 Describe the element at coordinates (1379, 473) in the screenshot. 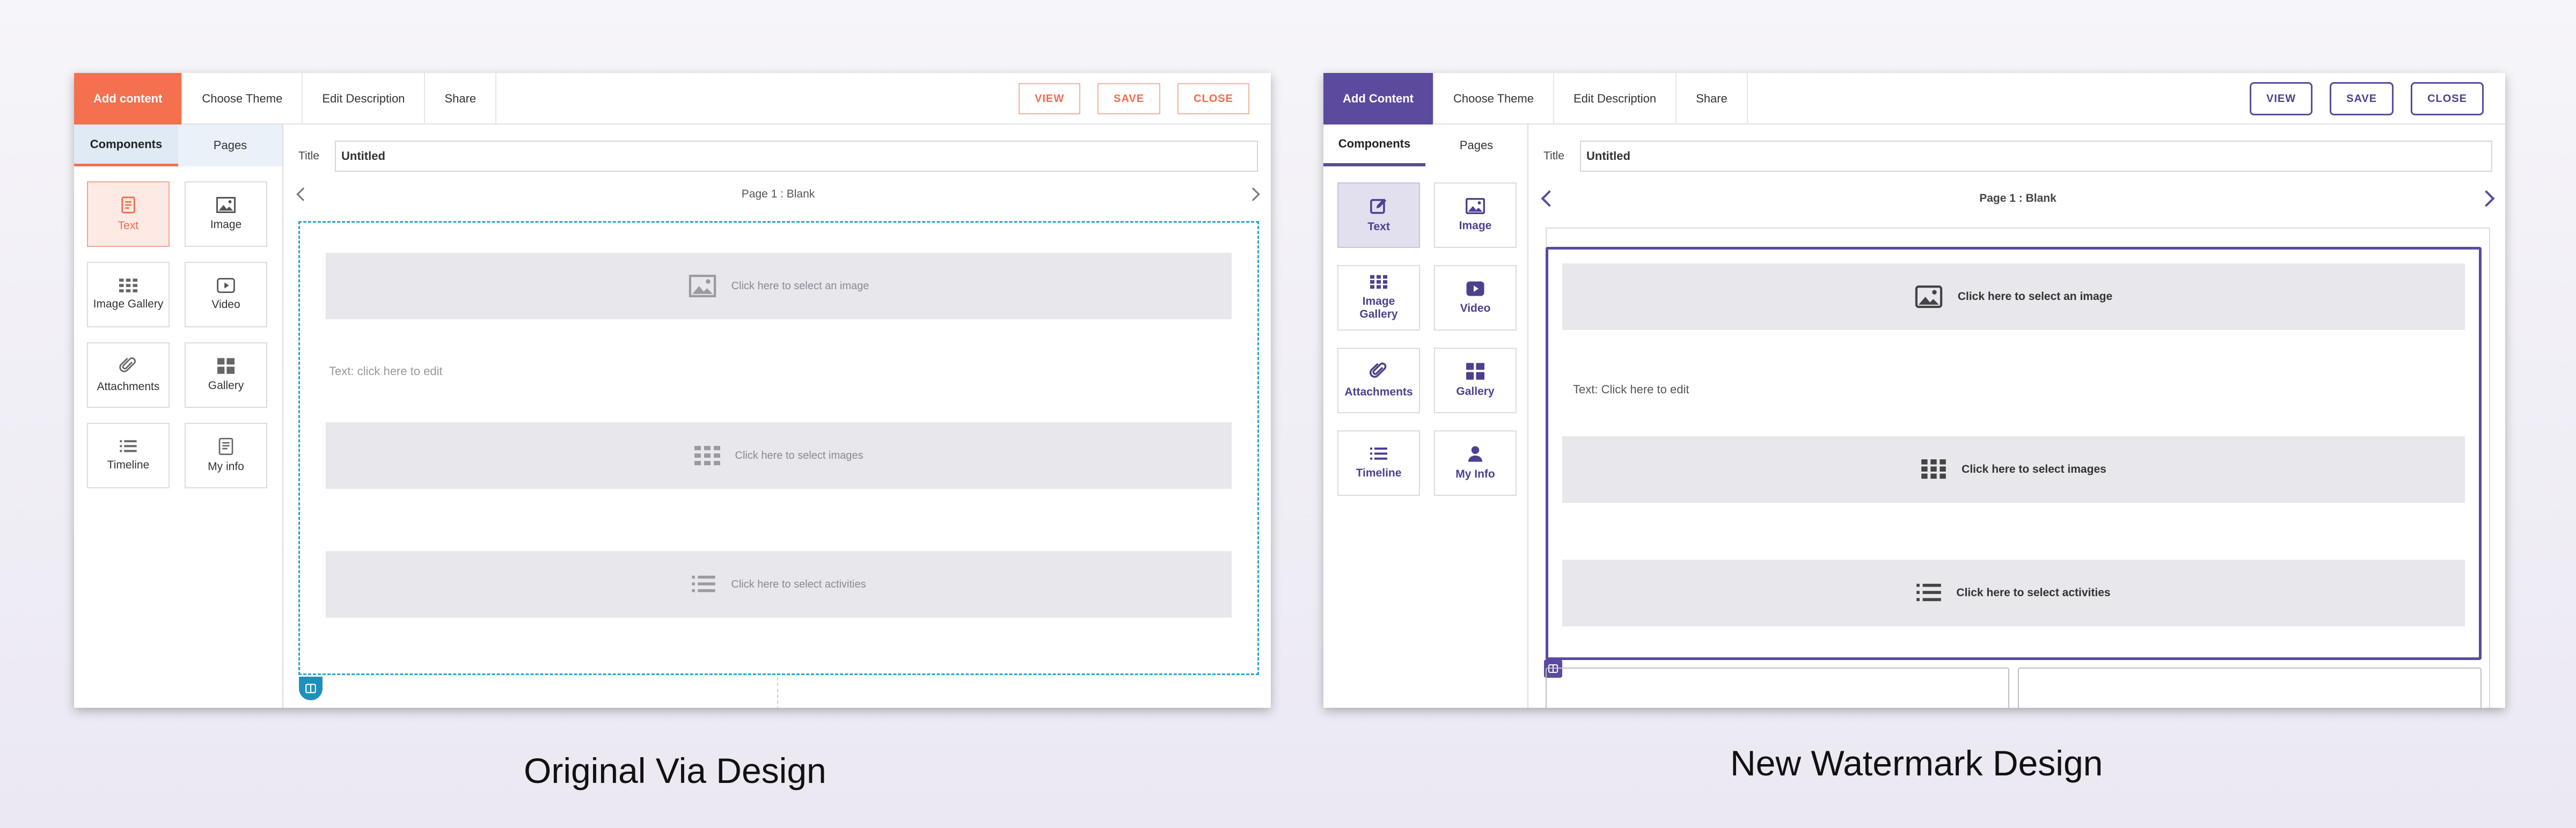

I see `component-label: Timeline` at that location.